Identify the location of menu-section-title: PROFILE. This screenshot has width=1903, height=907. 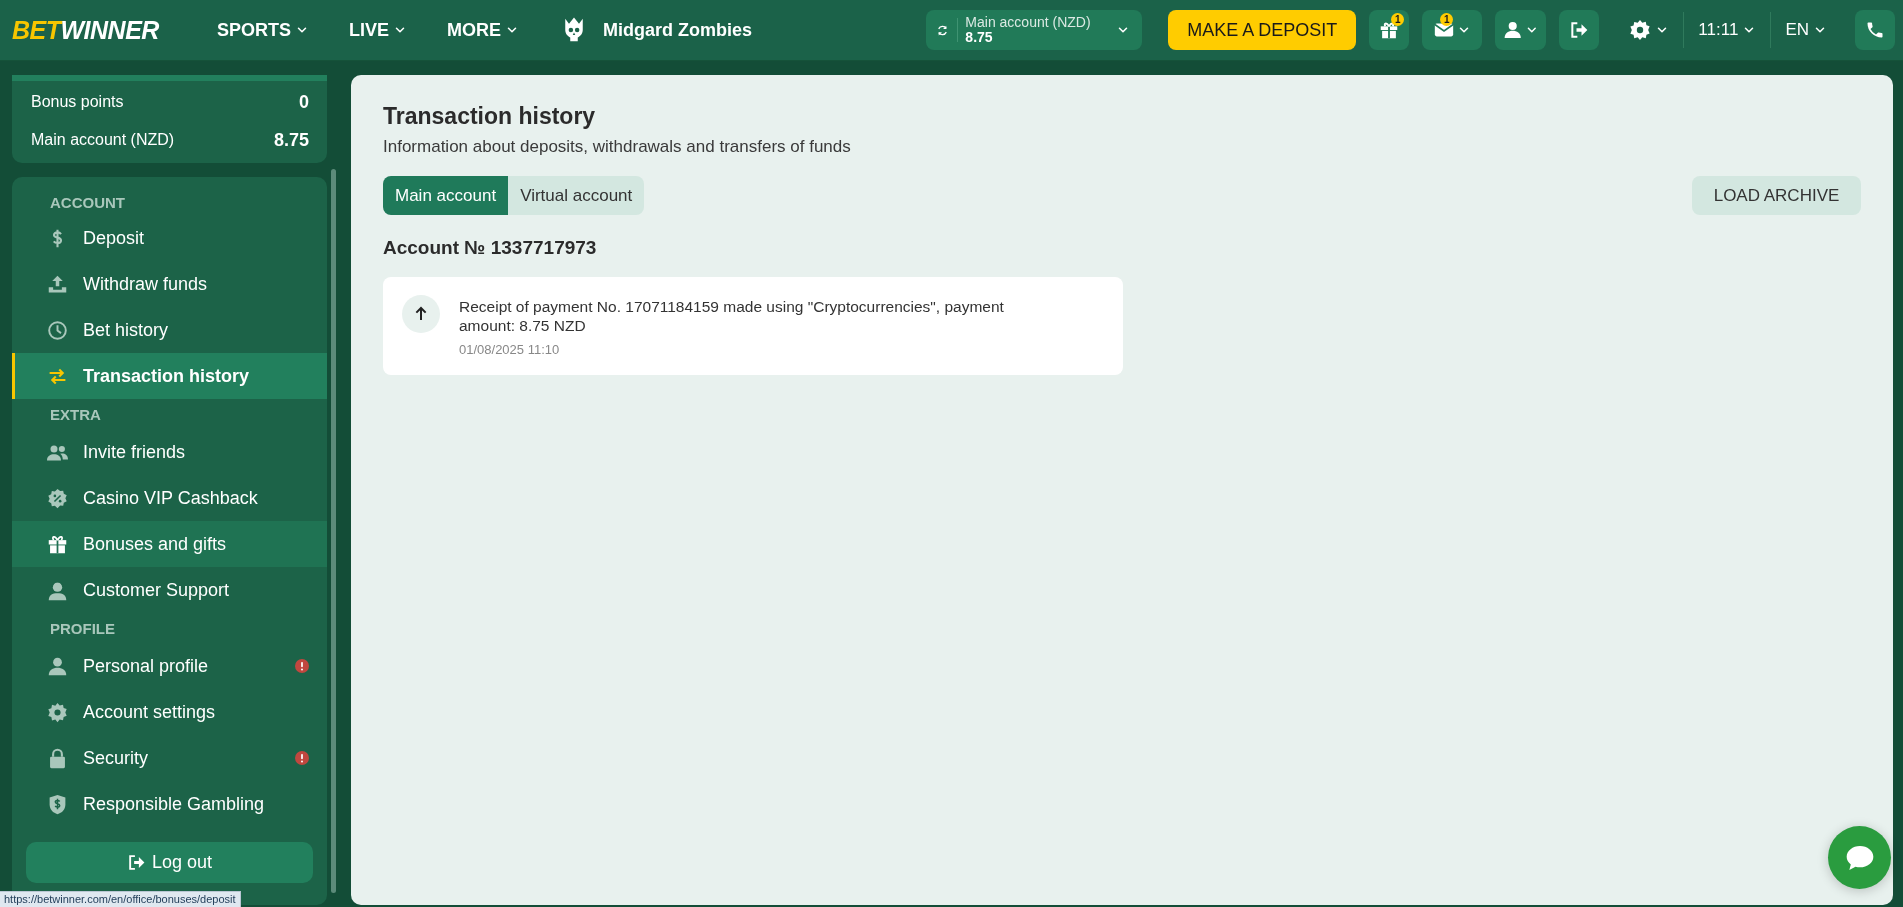
(82, 628).